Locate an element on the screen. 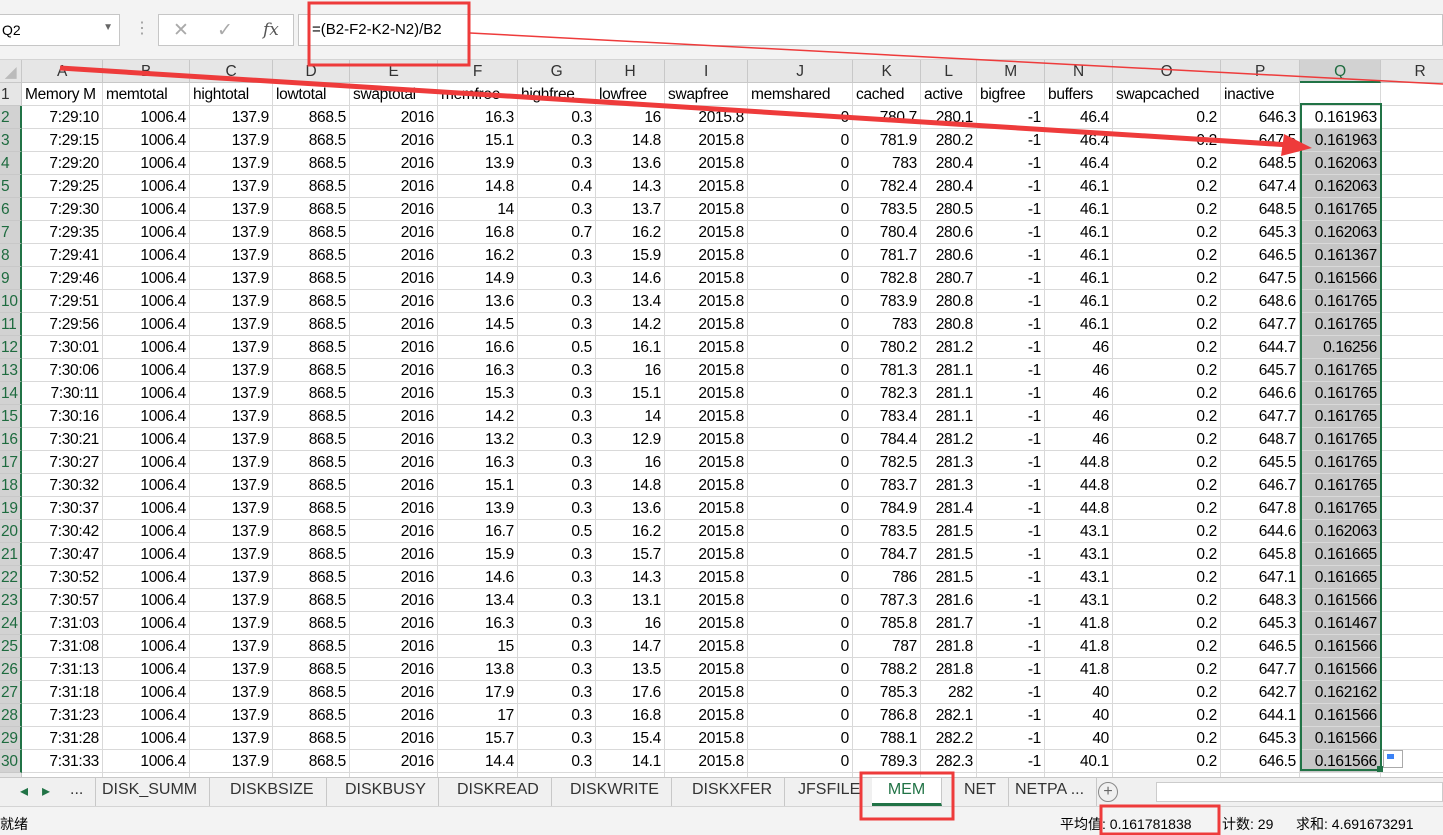 The height and width of the screenshot is (835, 1443). cell: 15.9 is located at coordinates (630, 255).